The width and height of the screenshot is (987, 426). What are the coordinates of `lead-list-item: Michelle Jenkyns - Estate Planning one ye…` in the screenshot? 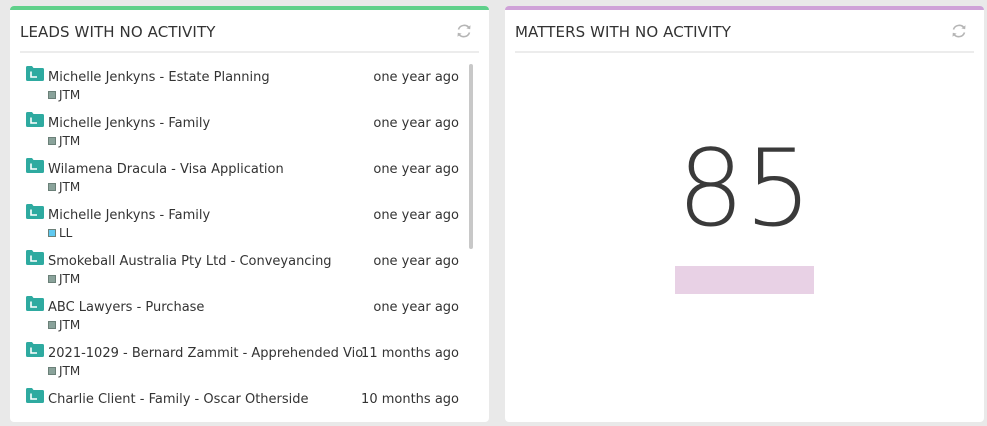 It's located at (242, 84).